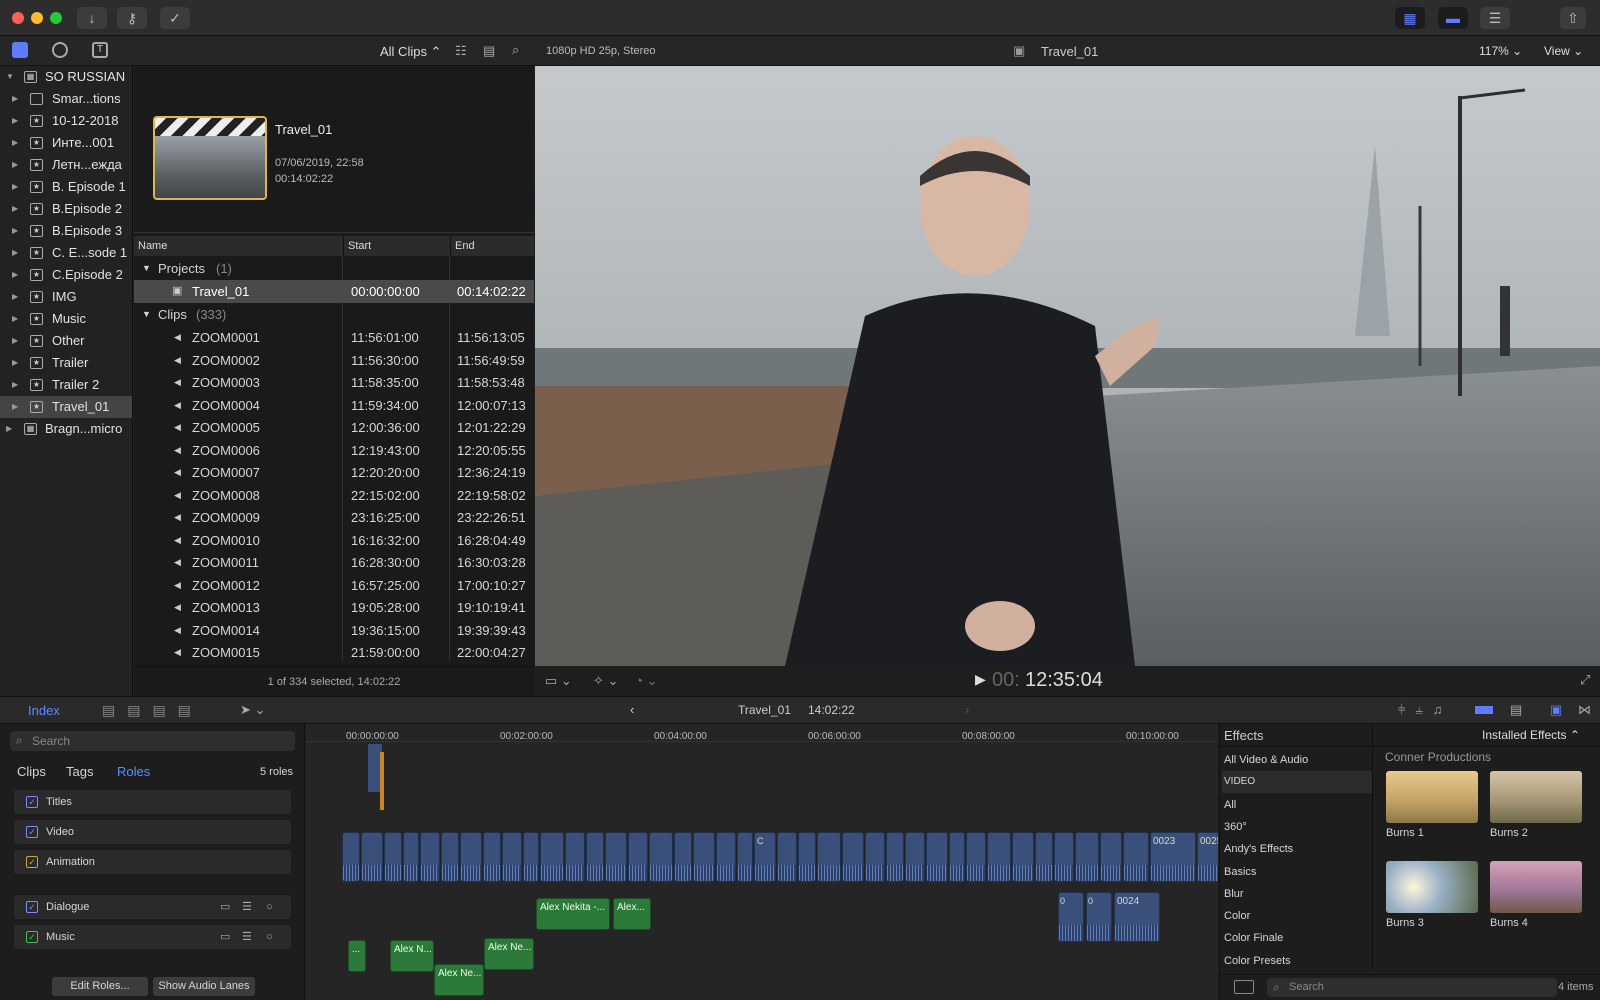  What do you see at coordinates (980, 679) in the screenshot?
I see `play-button: ▶` at bounding box center [980, 679].